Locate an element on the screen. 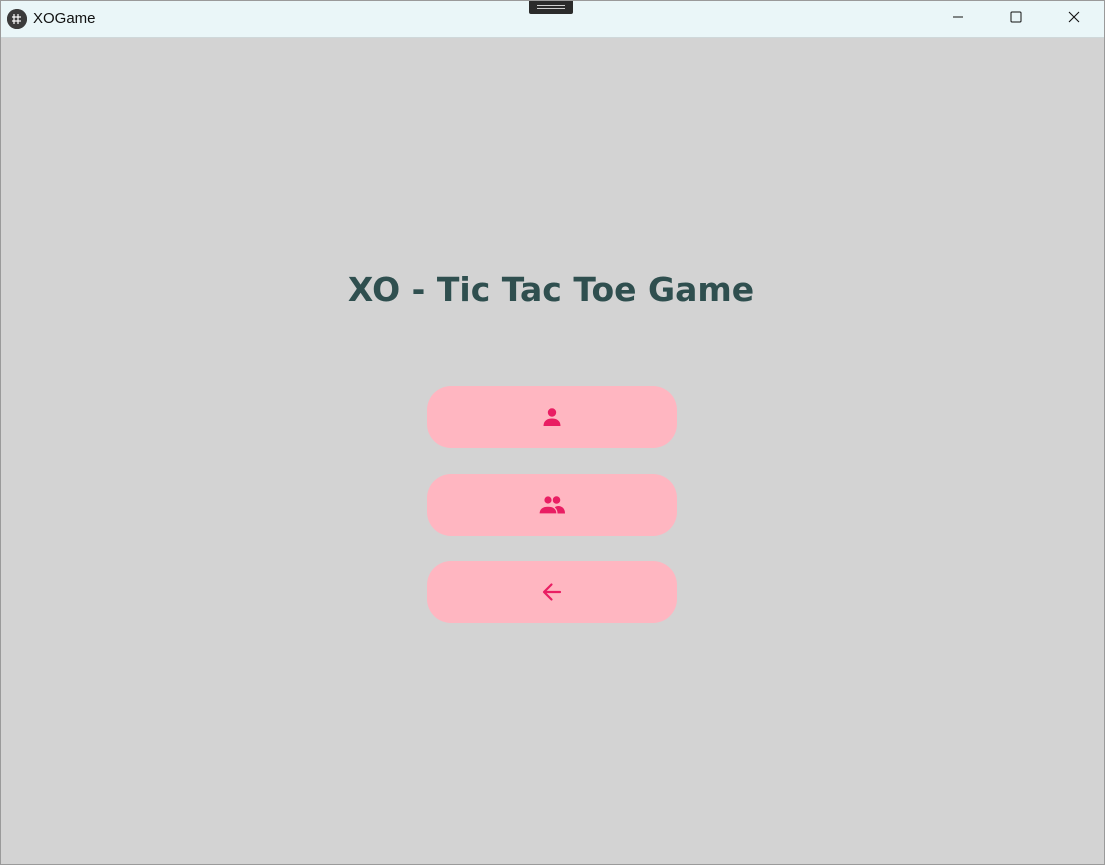  close-icon is located at coordinates (1074, 19).